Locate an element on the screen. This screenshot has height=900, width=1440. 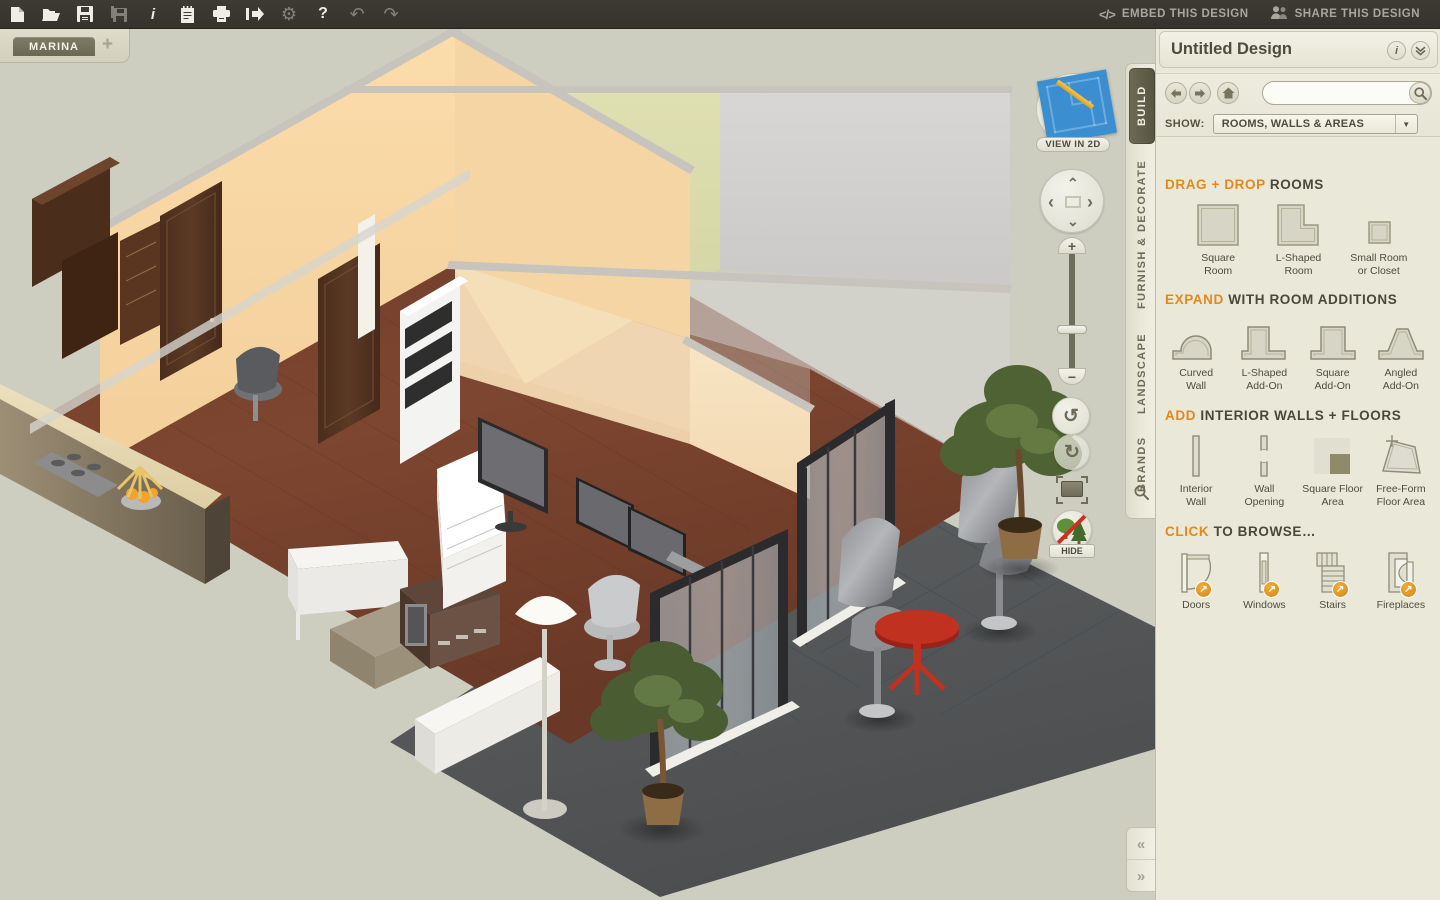
panel-navigation-bar: SHOW: ROOMS, WALLS & AREAS ▼ is located at coordinates (1298, 105).